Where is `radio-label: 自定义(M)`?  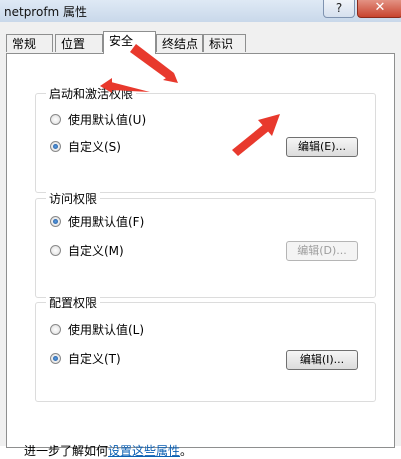
radio-label: 自定义(M) is located at coordinates (96, 251).